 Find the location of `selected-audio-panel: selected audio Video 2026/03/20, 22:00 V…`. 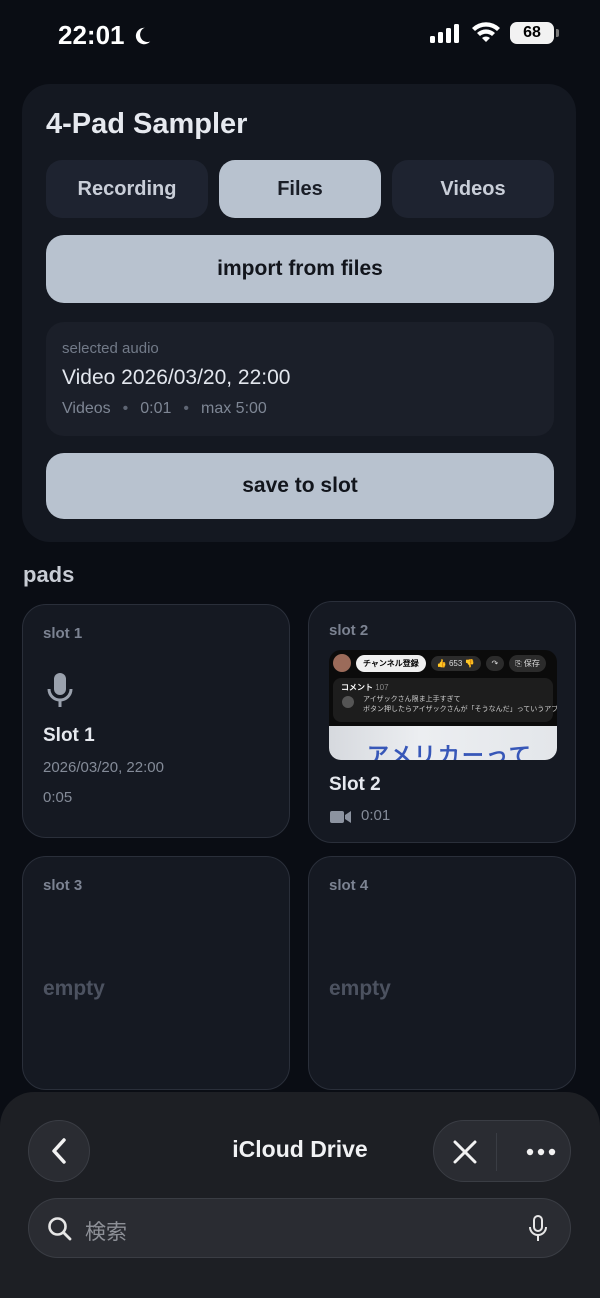

selected-audio-panel: selected audio Video 2026/03/20, 22:00 V… is located at coordinates (300, 379).